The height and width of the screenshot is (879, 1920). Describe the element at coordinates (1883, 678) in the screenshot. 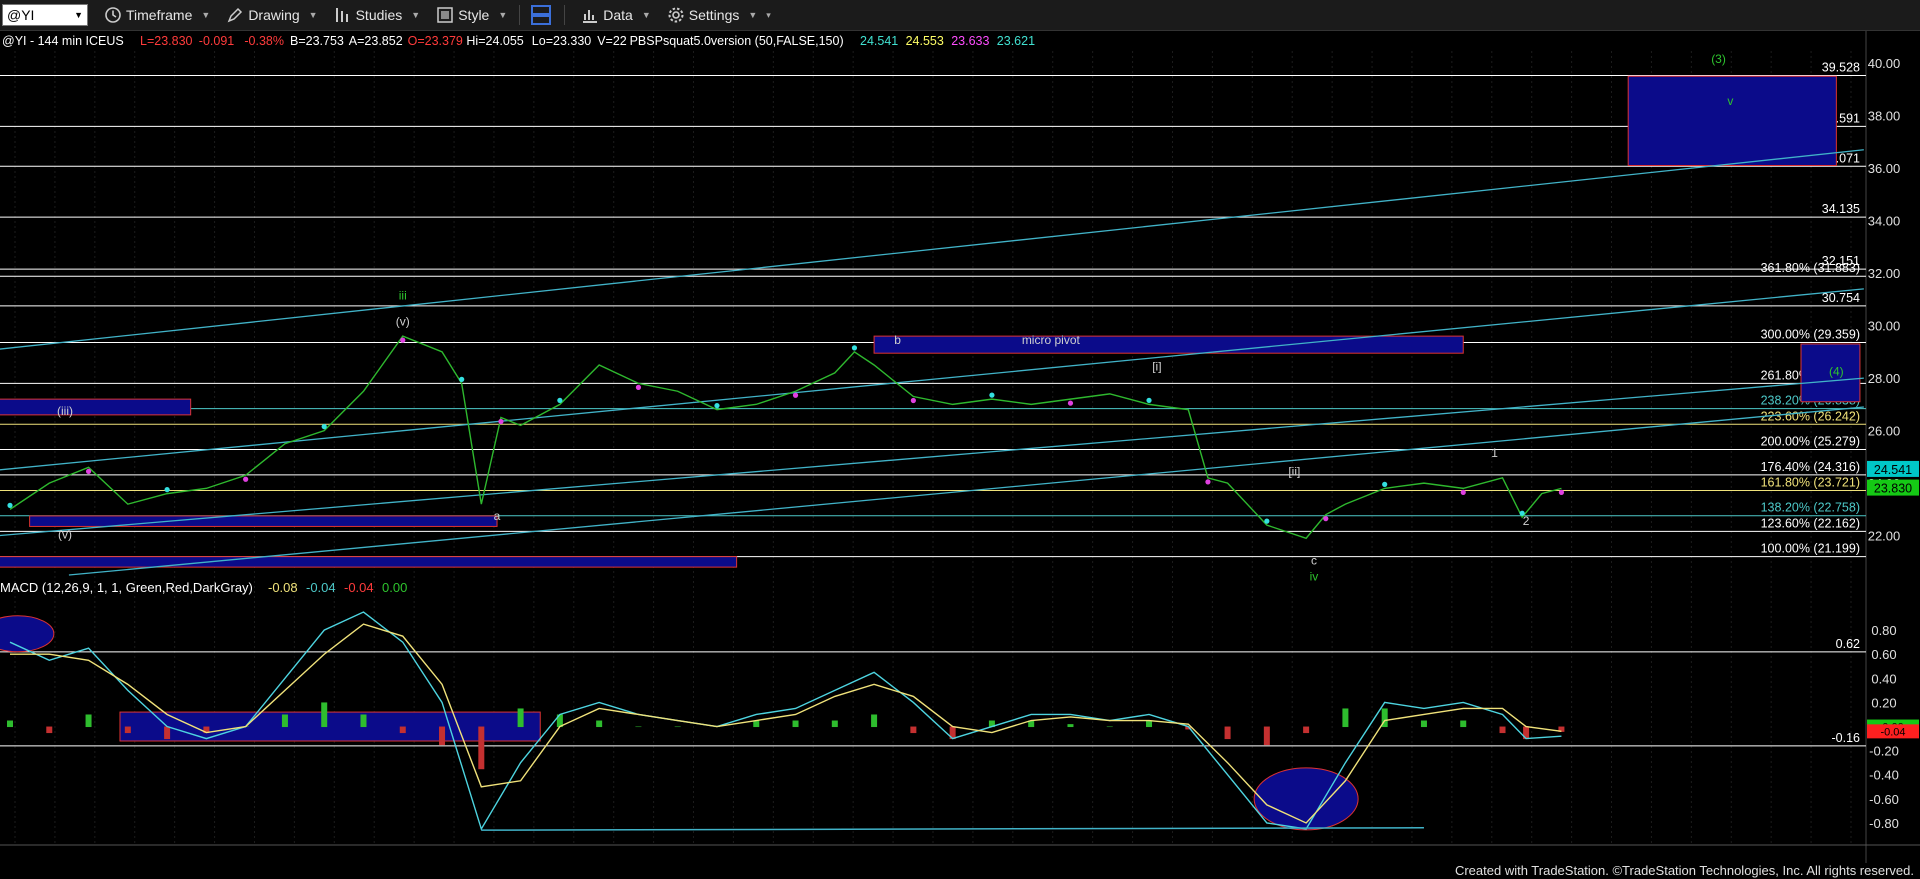

I see `macd-y-tick-label: 0.40` at that location.